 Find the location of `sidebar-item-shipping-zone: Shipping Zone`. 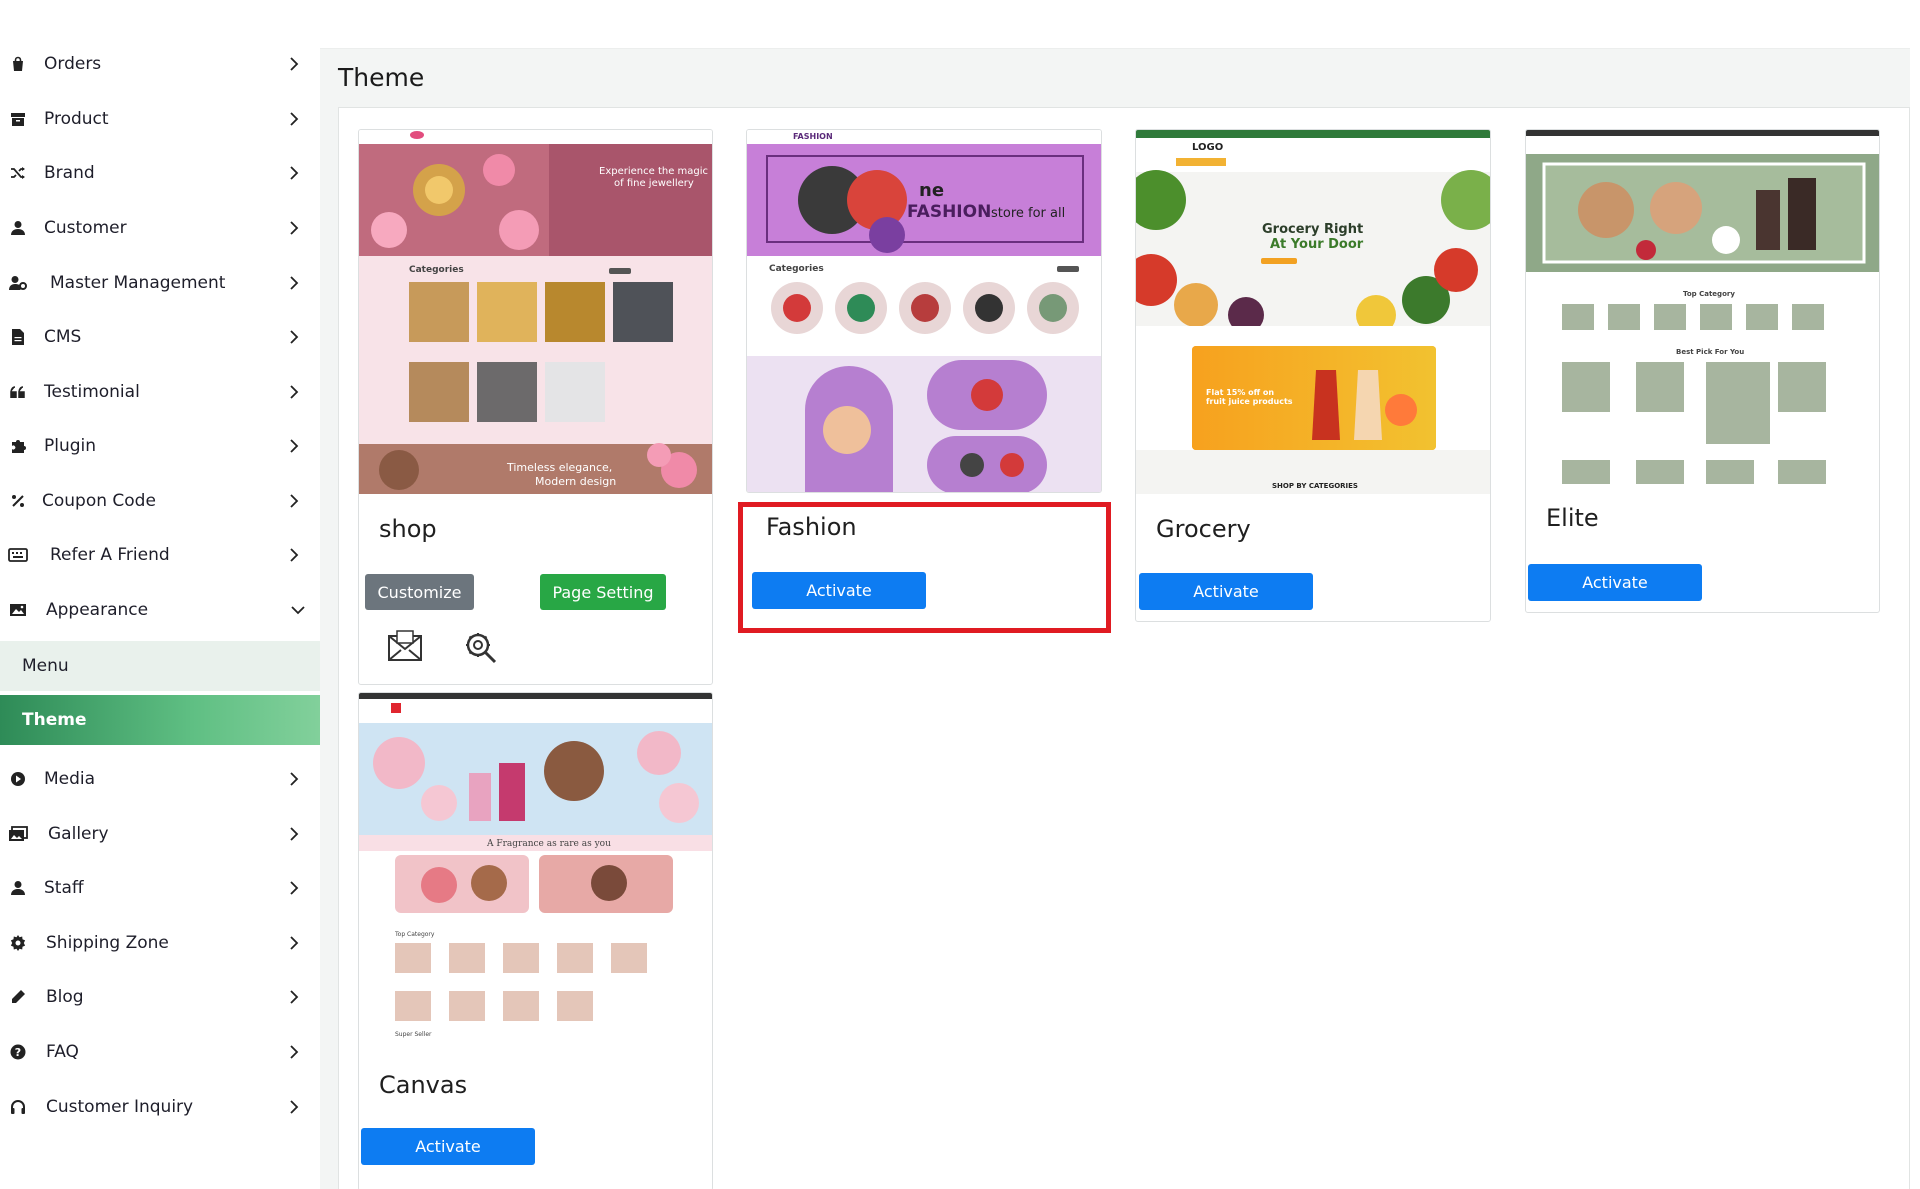

sidebar-item-shipping-zone: Shipping Zone is located at coordinates (160, 943).